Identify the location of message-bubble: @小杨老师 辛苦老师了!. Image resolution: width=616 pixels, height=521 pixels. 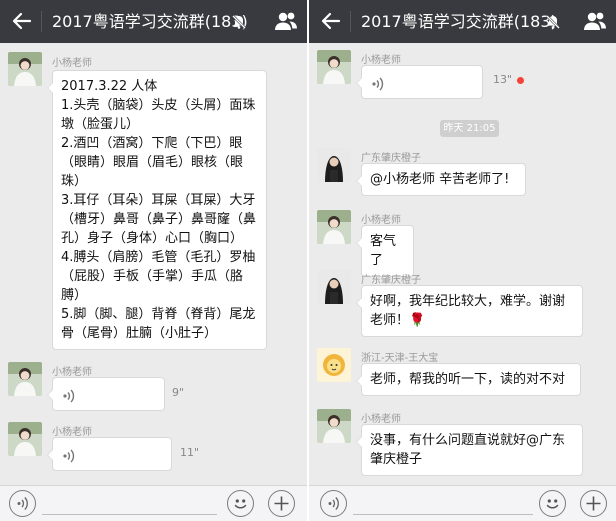
(441, 179).